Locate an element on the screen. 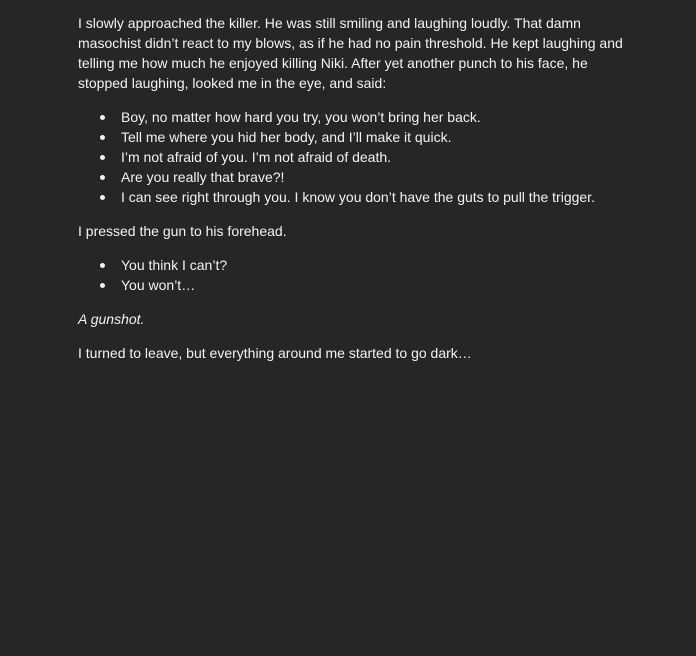  list-item-text: You think I can’t? is located at coordinates (174, 265).